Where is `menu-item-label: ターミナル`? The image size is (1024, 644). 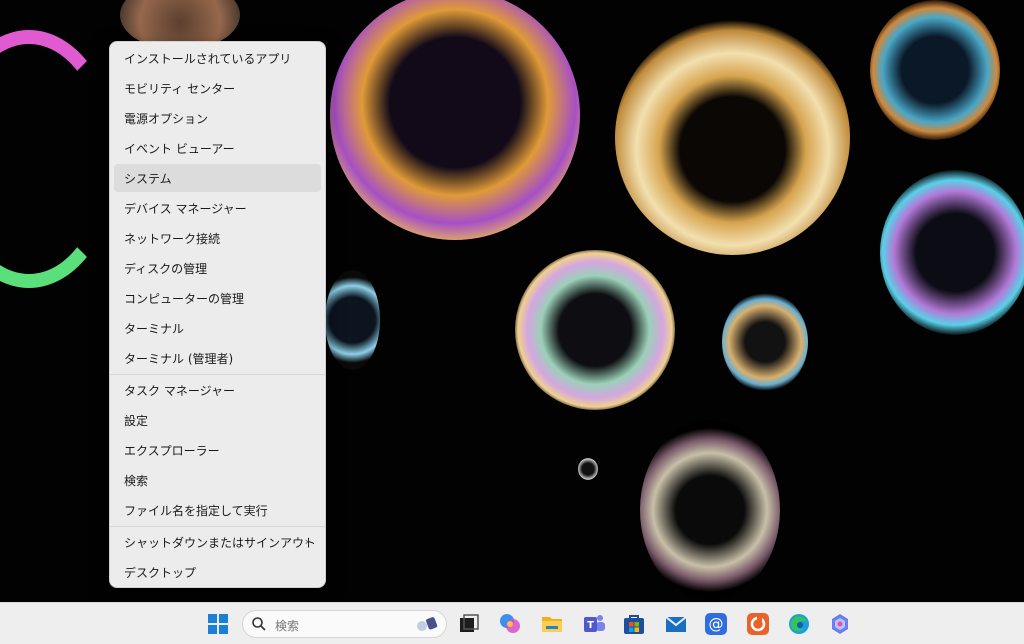 menu-item-label: ターミナル is located at coordinates (154, 328).